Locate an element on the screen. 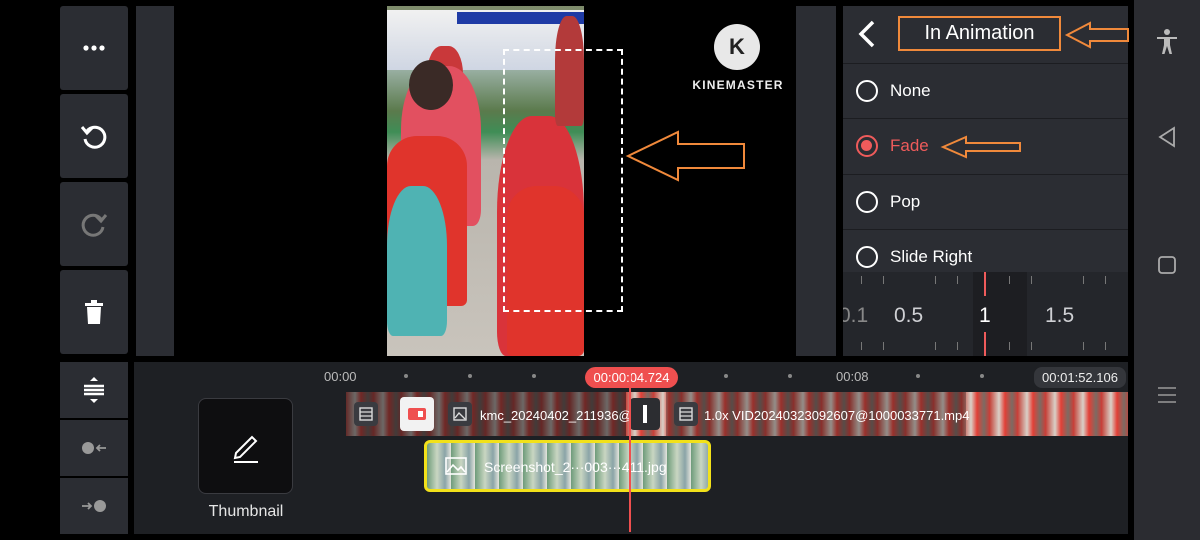  redo-icon is located at coordinates (94, 225).